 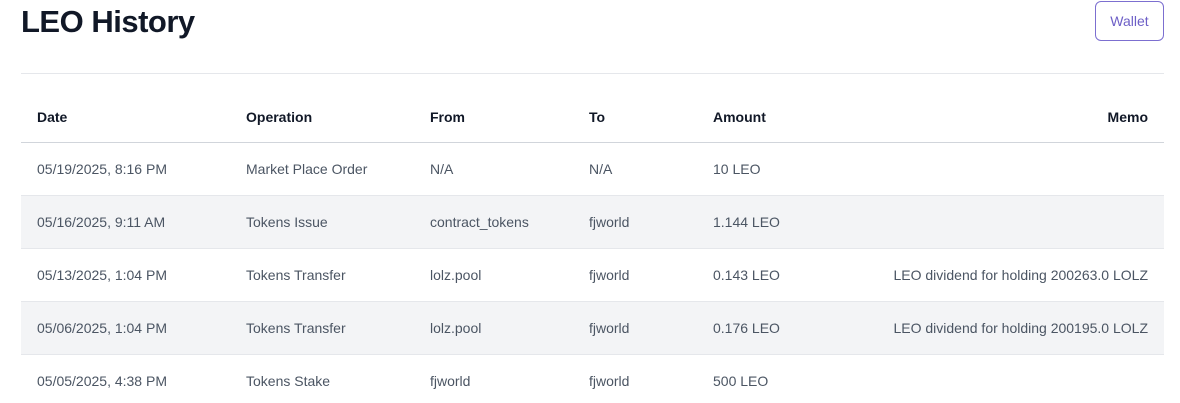 I want to click on cell-amount: 500 LEO, so click(x=777, y=378).